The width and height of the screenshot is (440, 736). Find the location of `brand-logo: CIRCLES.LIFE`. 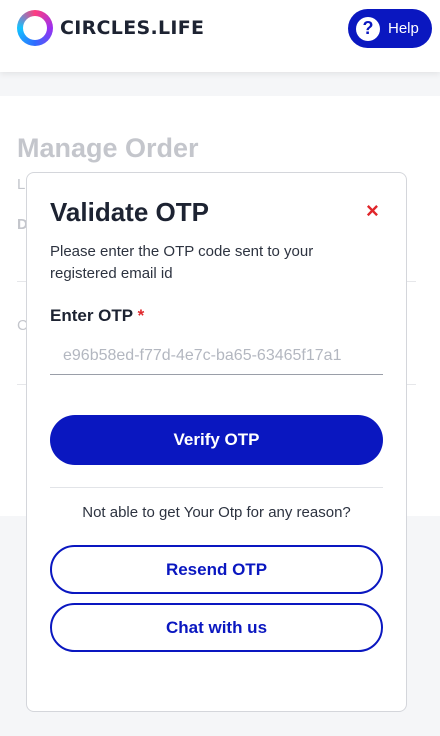

brand-logo: CIRCLES.LIFE is located at coordinates (110, 28).